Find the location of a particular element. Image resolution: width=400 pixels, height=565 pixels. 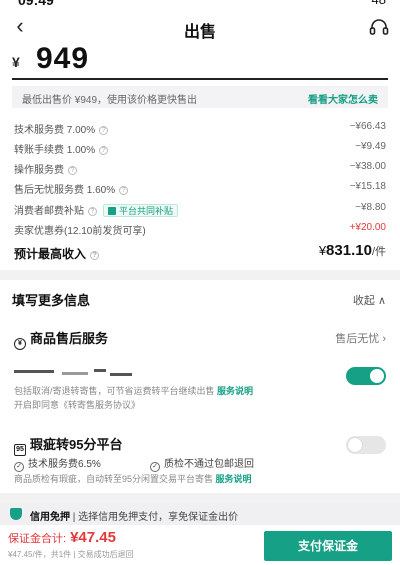

deposit-value: ¥47.45 is located at coordinates (93, 537).